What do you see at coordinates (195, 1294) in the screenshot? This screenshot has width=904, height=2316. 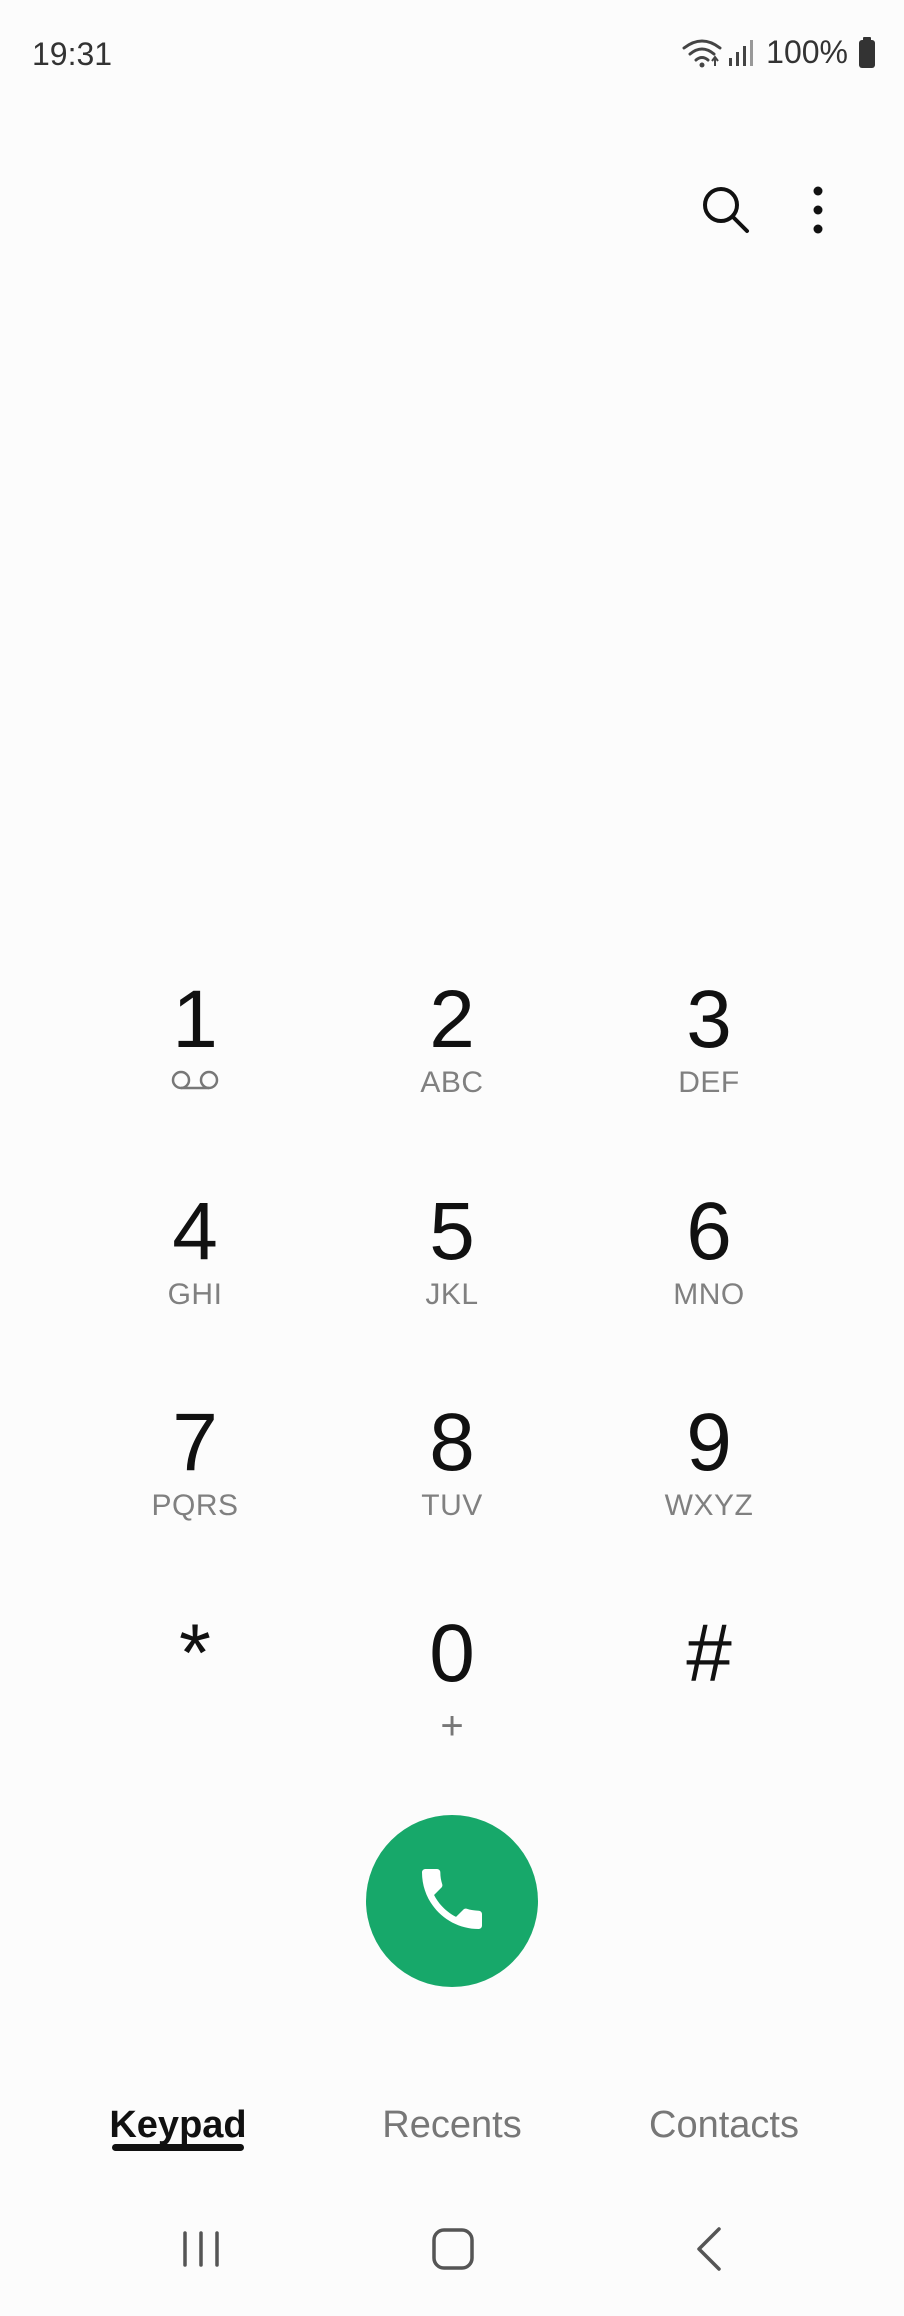 I see `key-letters: GHI` at bounding box center [195, 1294].